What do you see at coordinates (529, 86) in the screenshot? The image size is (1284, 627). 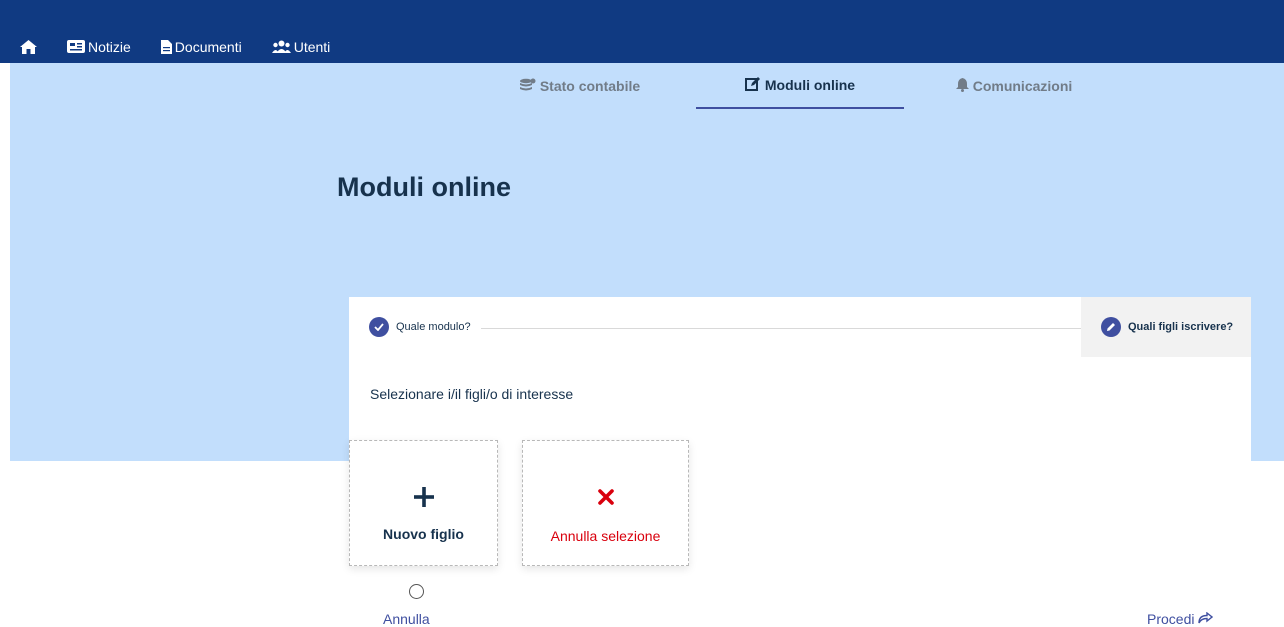 I see `coins-icon` at bounding box center [529, 86].